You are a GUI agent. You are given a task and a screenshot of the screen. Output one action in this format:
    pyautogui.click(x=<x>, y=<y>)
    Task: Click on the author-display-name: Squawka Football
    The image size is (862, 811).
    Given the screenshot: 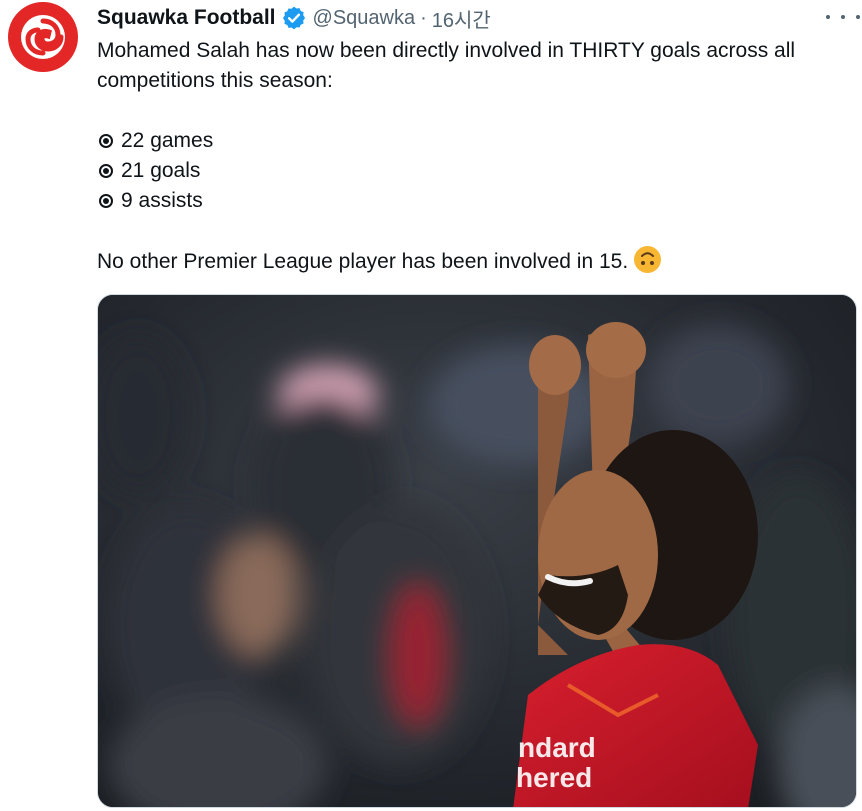 What is the action you would take?
    pyautogui.click(x=186, y=18)
    